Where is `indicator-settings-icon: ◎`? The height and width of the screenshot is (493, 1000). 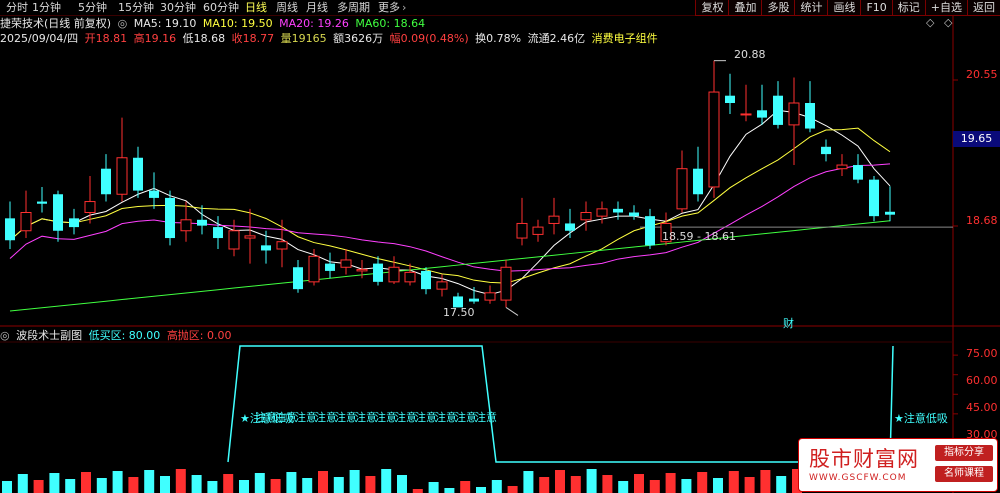
indicator-settings-icon: ◎ is located at coordinates (5, 335).